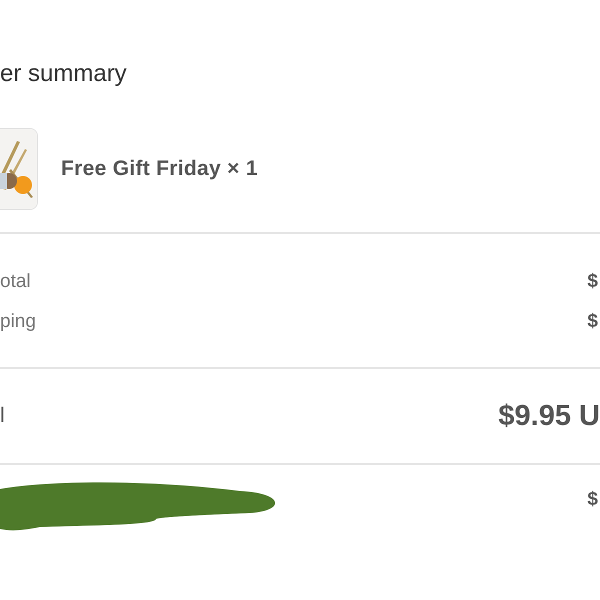  I want to click on total-label: l, so click(2, 416).